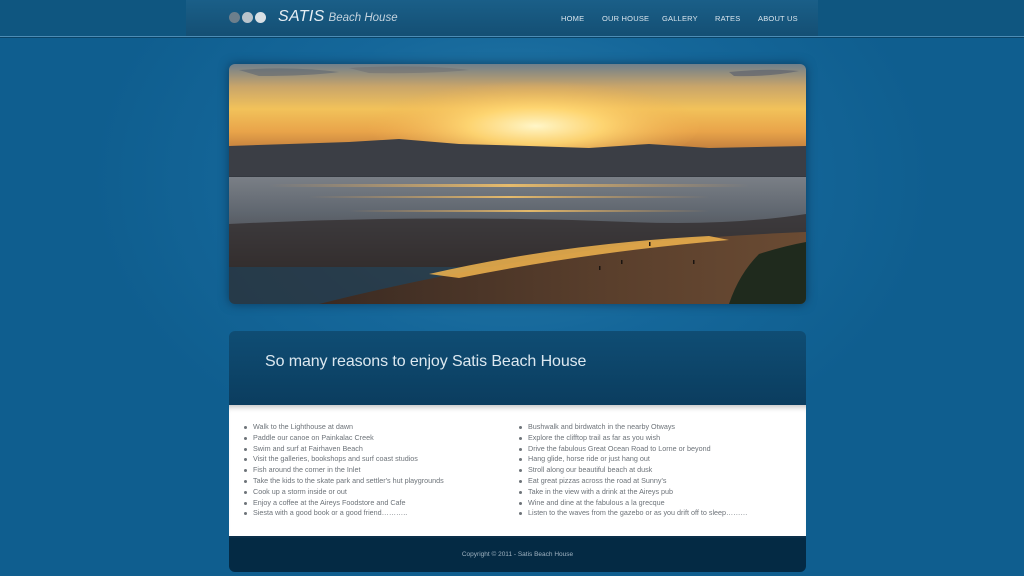  I want to click on footer: Copyright © 2011 - Satis Beach House, so click(517, 554).